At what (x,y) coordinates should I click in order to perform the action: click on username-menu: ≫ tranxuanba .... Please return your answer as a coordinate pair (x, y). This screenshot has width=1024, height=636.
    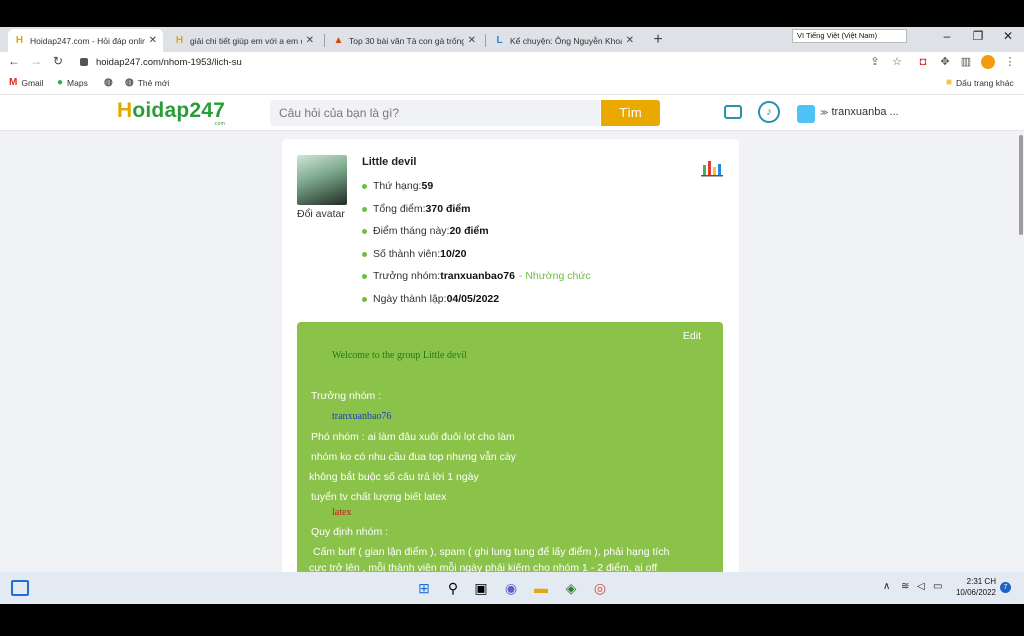
    Looking at the image, I should click on (859, 112).